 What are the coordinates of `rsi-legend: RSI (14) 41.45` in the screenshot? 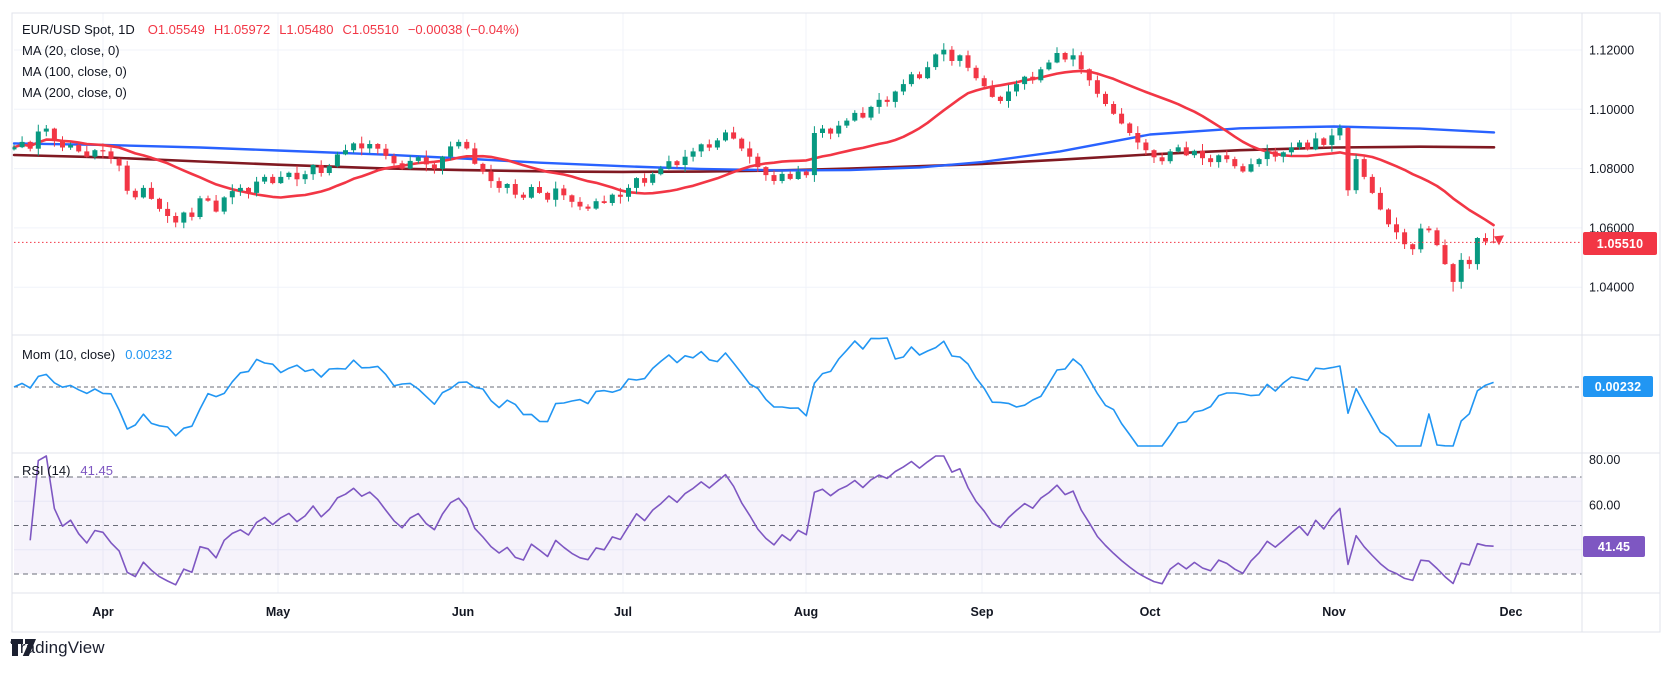 It's located at (67, 470).